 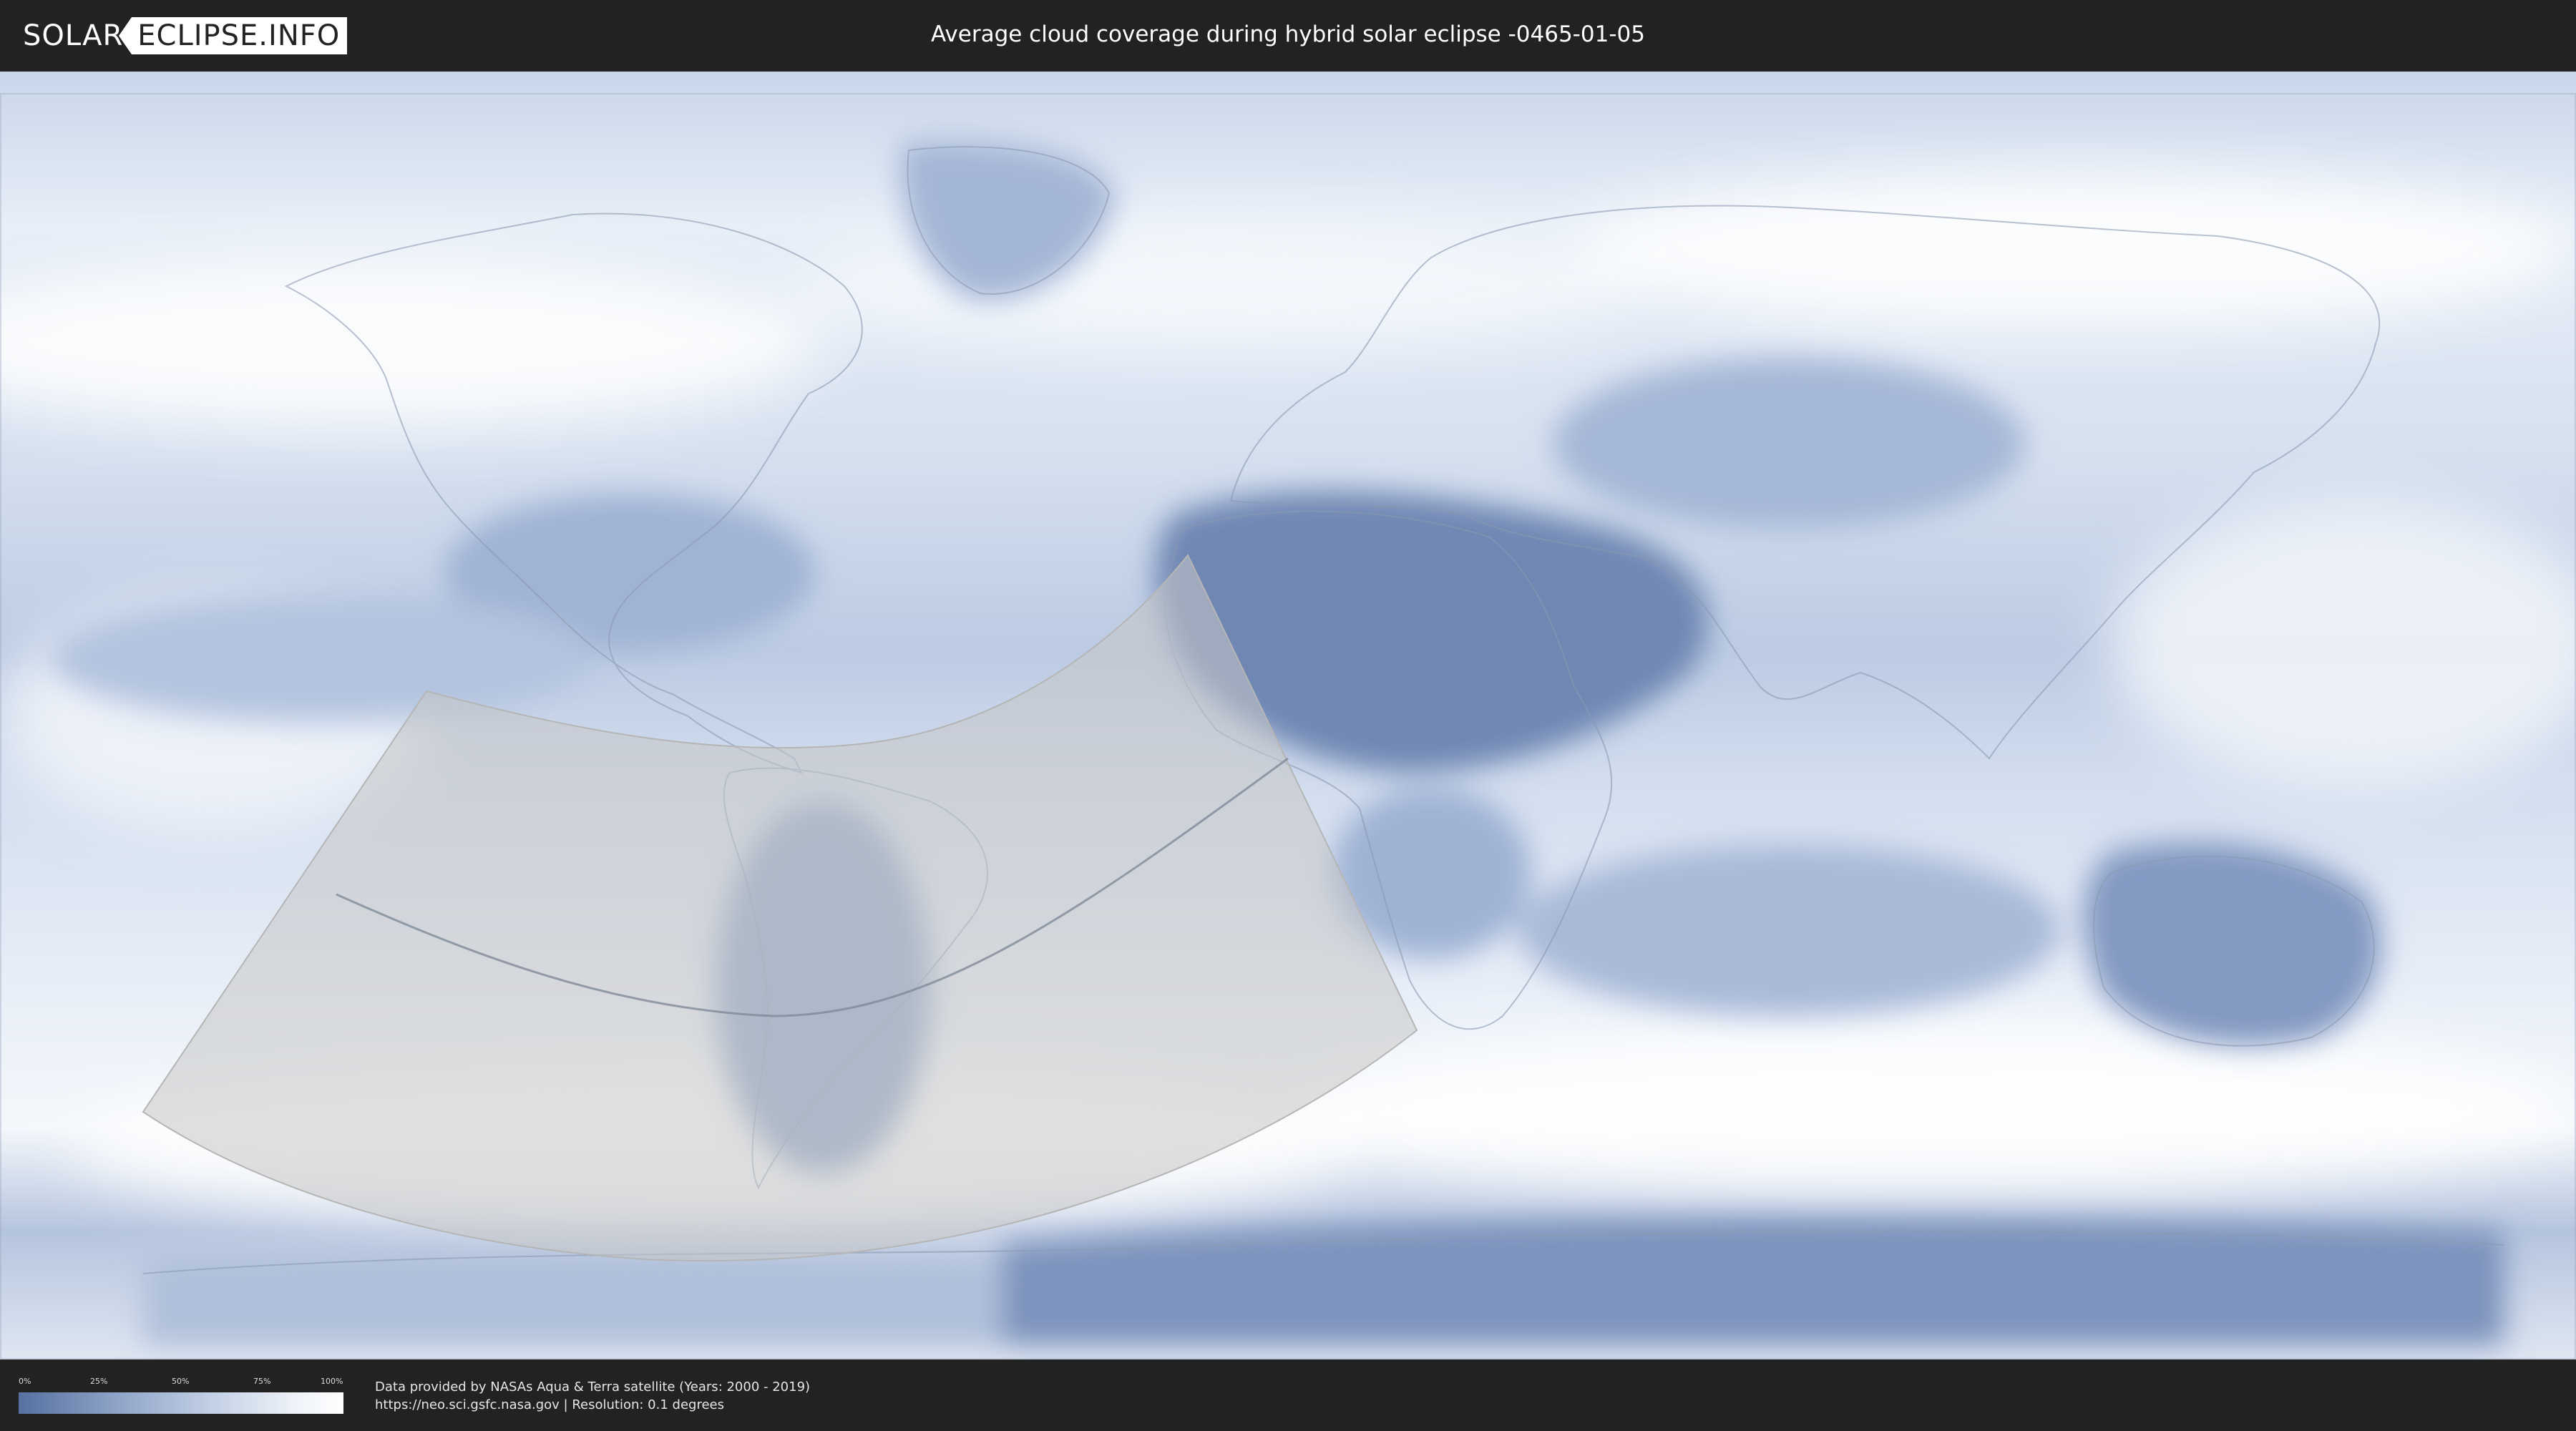 What do you see at coordinates (181, 1403) in the screenshot?
I see `legend-color-bar` at bounding box center [181, 1403].